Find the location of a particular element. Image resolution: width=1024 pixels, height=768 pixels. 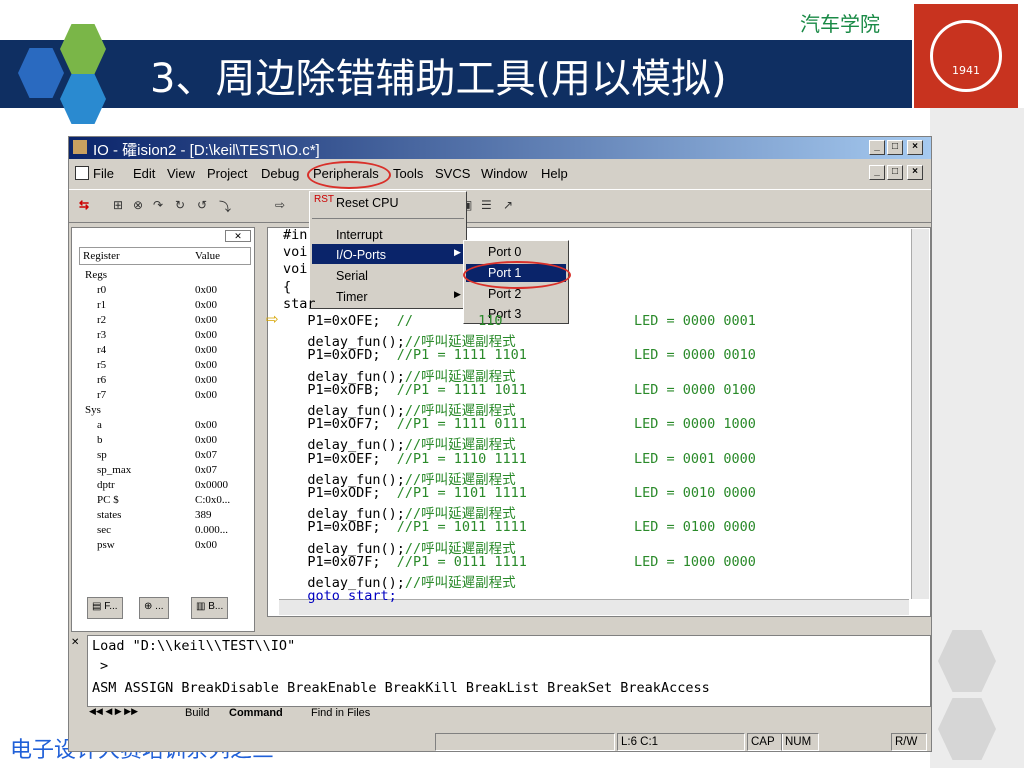

code-line: star is located at coordinates (299, 304).